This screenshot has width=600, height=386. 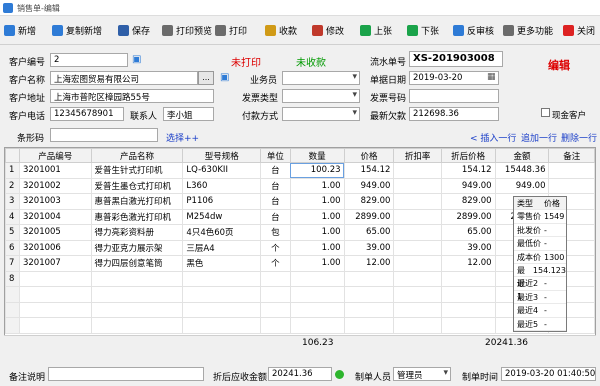 What do you see at coordinates (224, 77) in the screenshot?
I see `customer-lookup-icon: ▣` at bounding box center [224, 77].